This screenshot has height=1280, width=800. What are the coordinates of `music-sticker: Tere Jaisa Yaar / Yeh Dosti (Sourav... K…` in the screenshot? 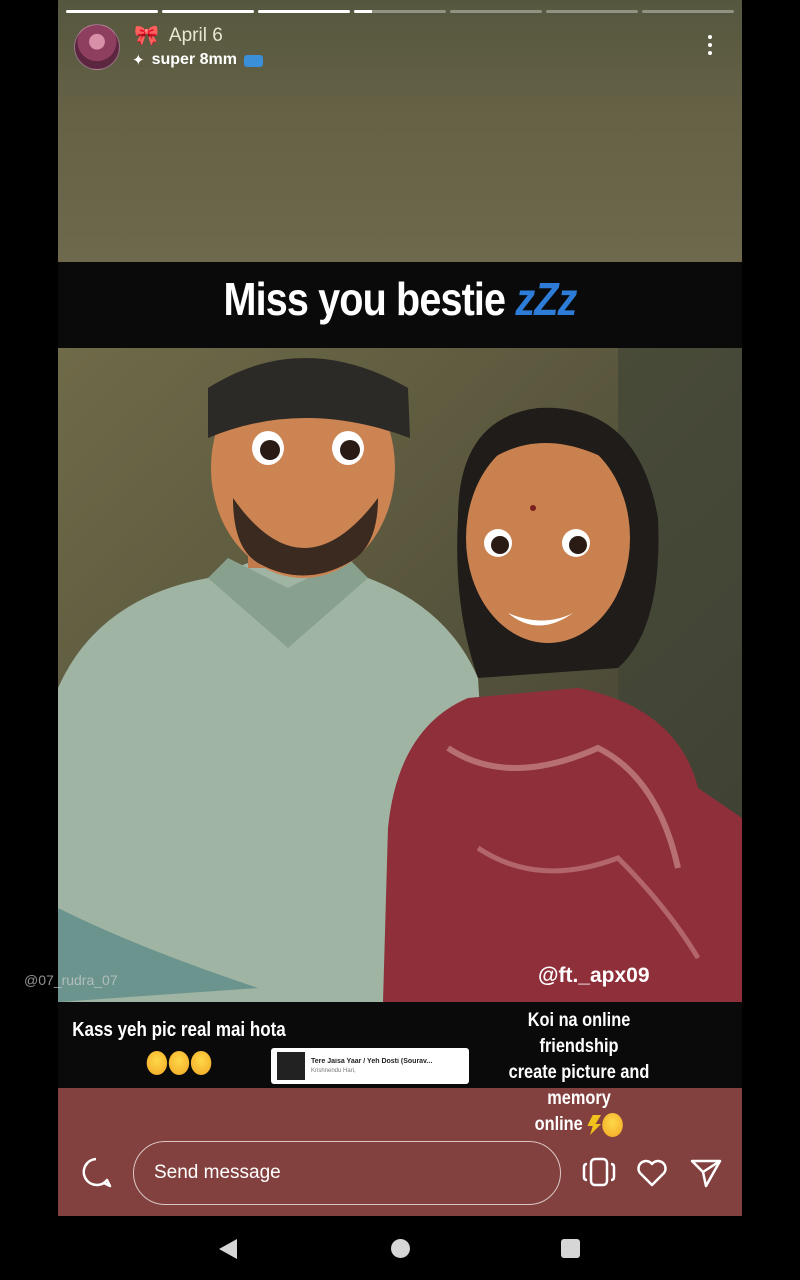 It's located at (370, 1066).